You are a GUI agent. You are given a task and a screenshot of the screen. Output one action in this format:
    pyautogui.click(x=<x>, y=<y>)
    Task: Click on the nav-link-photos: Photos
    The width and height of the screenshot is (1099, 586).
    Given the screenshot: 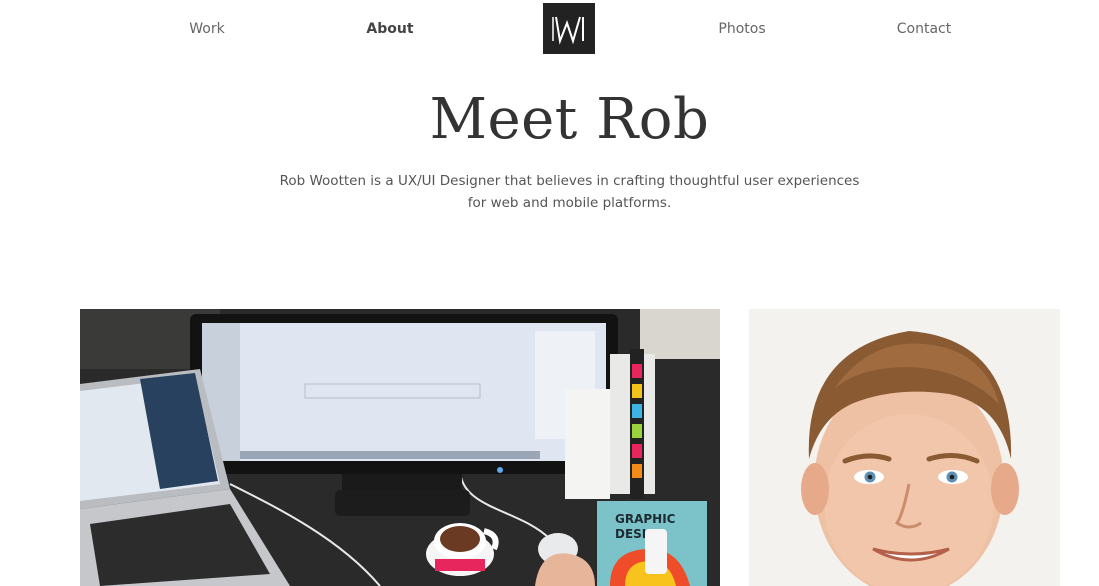 What is the action you would take?
    pyautogui.click(x=741, y=29)
    